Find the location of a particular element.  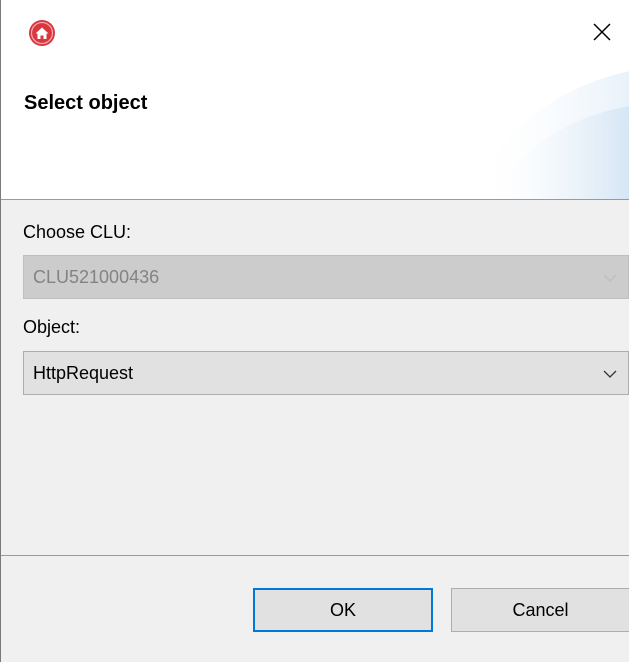

object-select: HttpRequest is located at coordinates (326, 373).